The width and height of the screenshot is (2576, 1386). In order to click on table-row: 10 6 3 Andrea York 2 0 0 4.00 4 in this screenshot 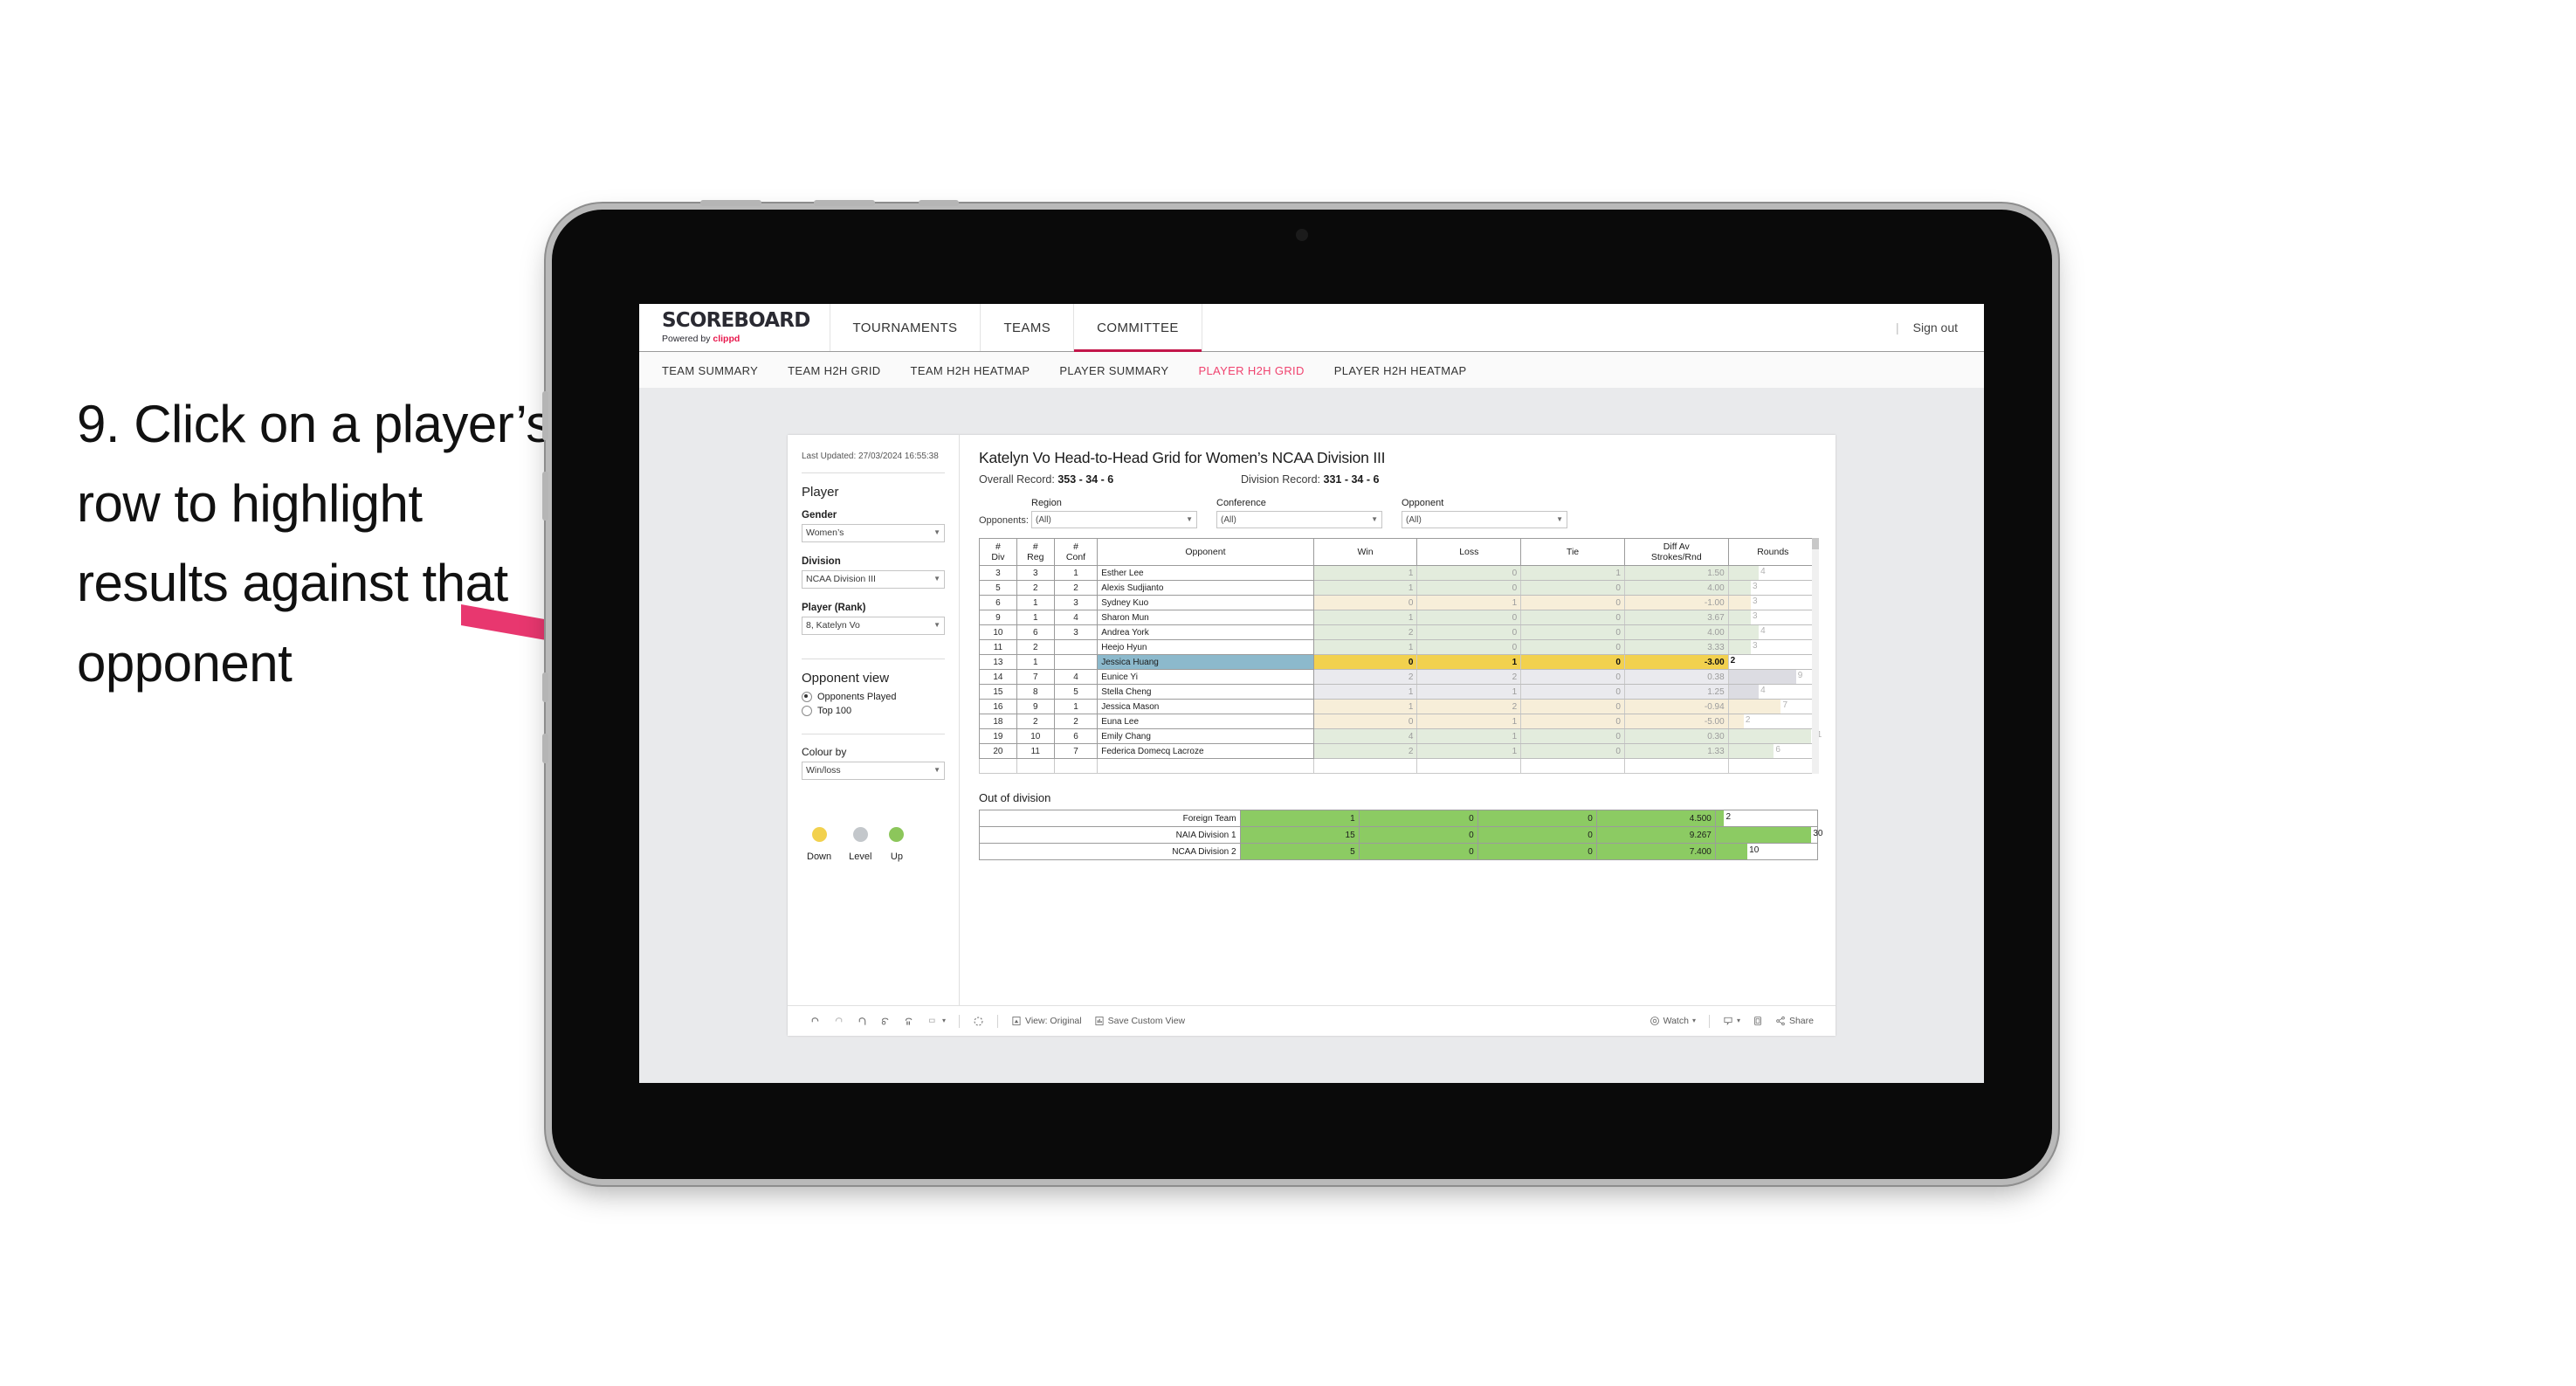, I will do `click(1399, 632)`.